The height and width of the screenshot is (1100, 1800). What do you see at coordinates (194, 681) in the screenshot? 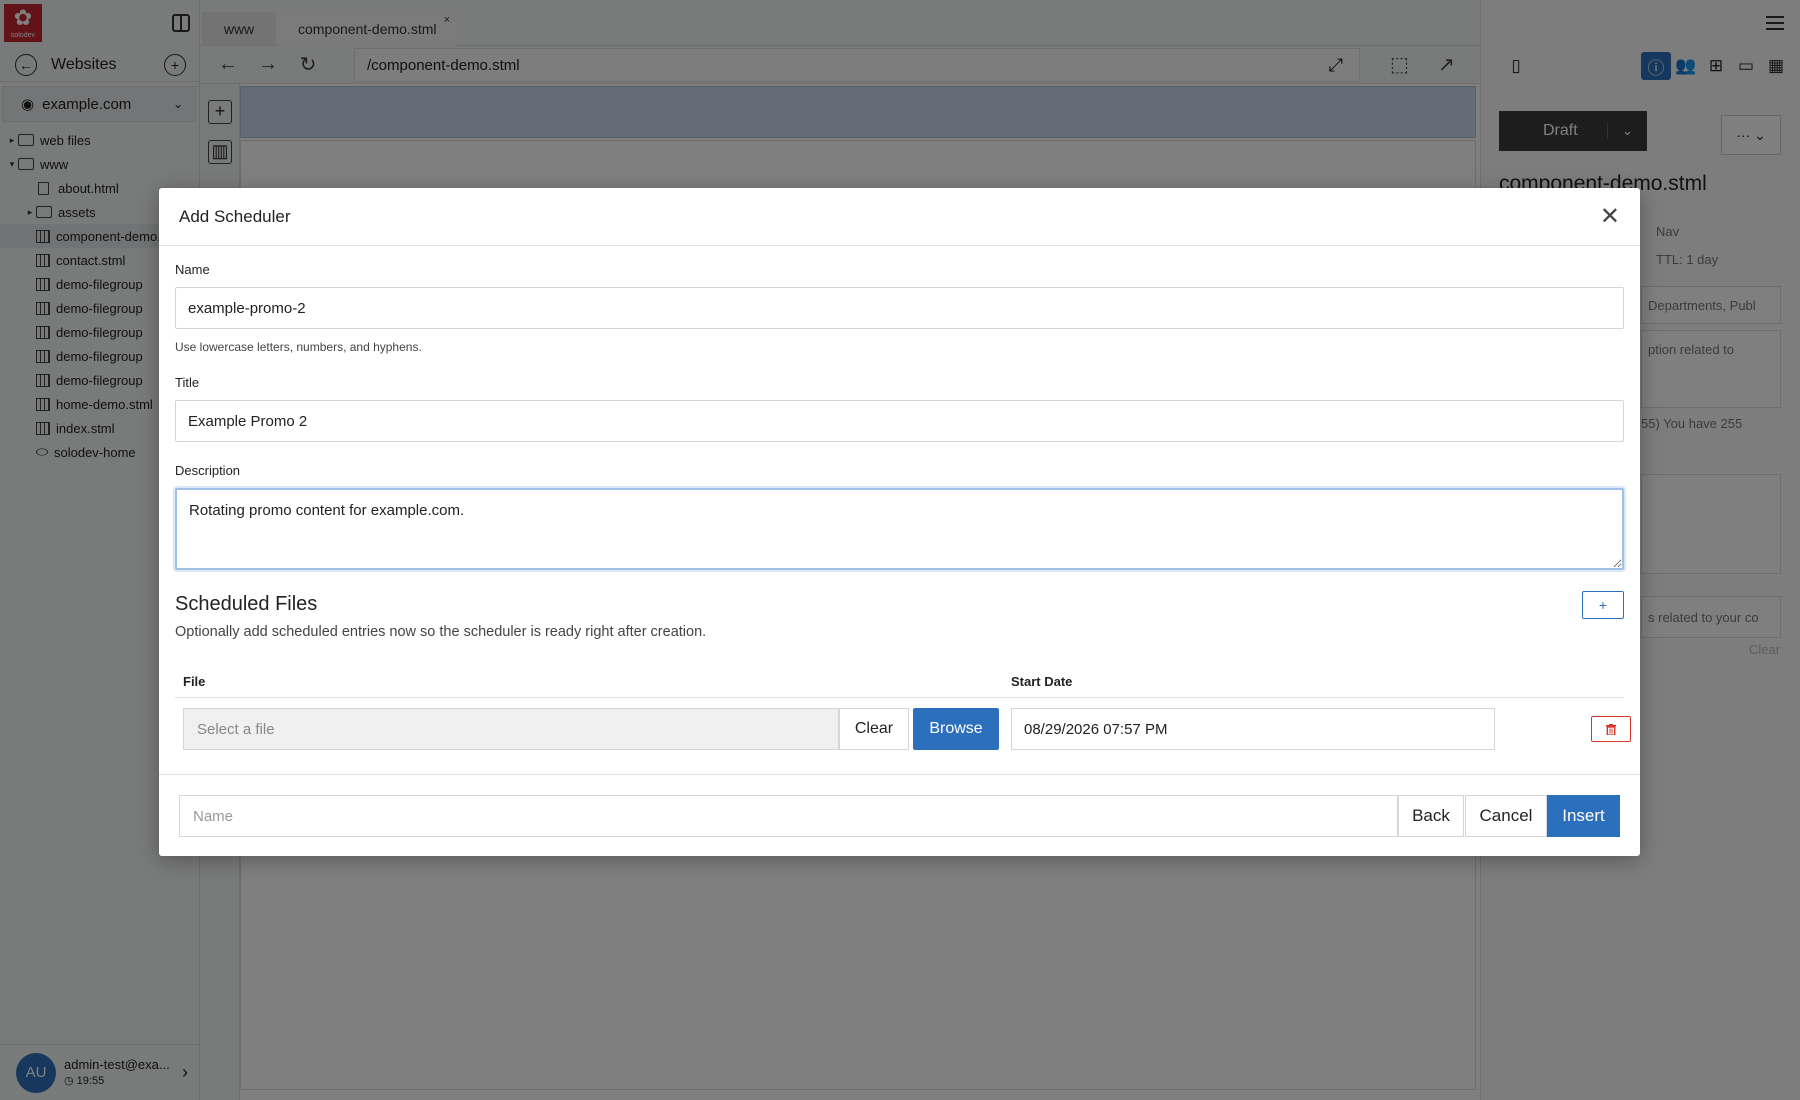
I see `column-header-file: File` at bounding box center [194, 681].